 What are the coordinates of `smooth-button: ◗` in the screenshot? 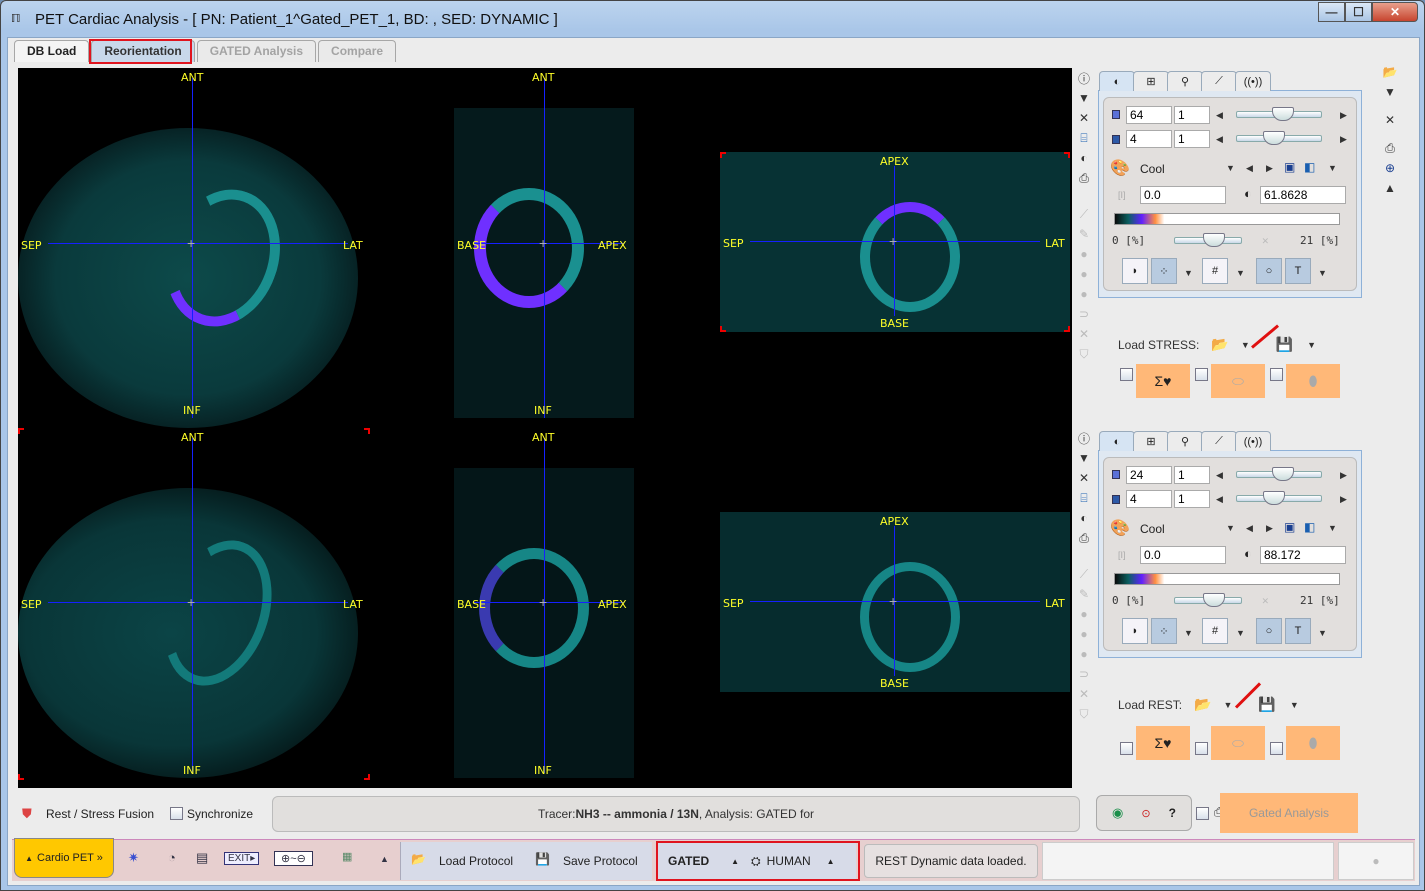 It's located at (1135, 631).